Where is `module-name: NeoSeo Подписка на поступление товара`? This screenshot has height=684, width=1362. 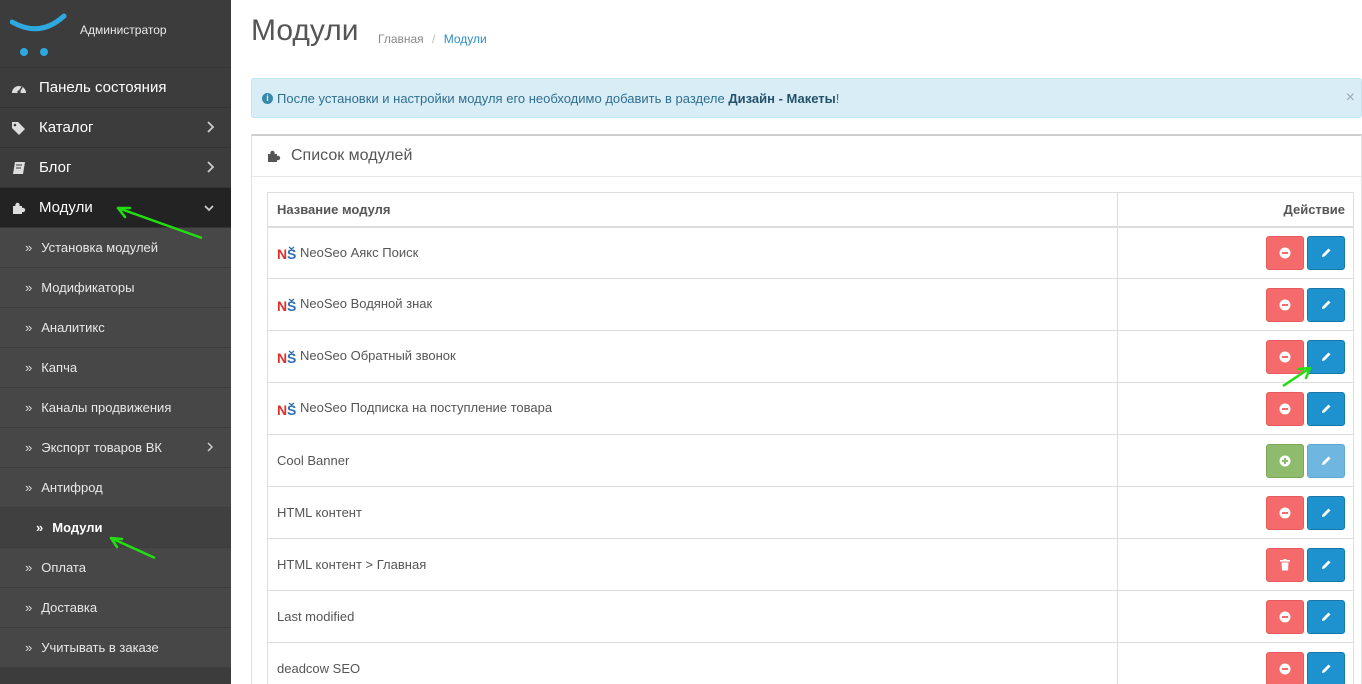 module-name: NeoSeo Подписка на поступление товара is located at coordinates (426, 408).